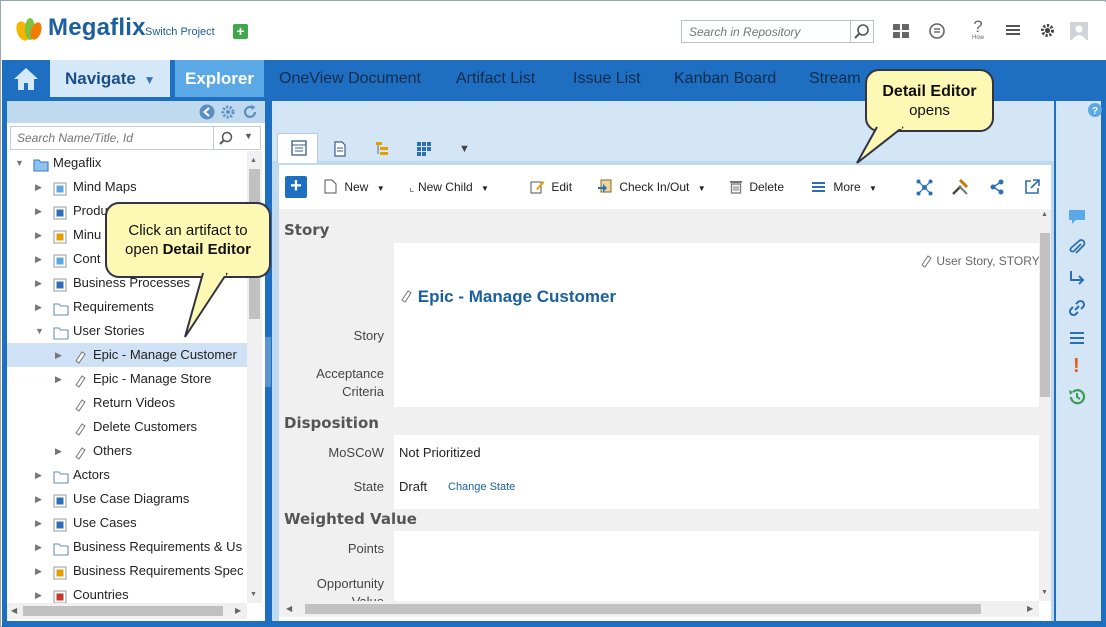 The height and width of the screenshot is (627, 1106). I want to click on new-child-button: ⌞ New Child ▼, so click(449, 187).